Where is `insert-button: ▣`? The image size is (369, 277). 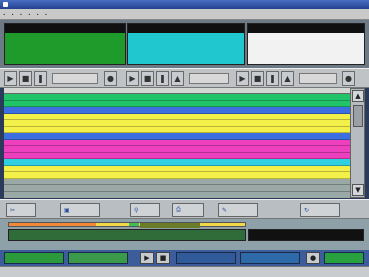 insert-button: ▣ is located at coordinates (80, 210).